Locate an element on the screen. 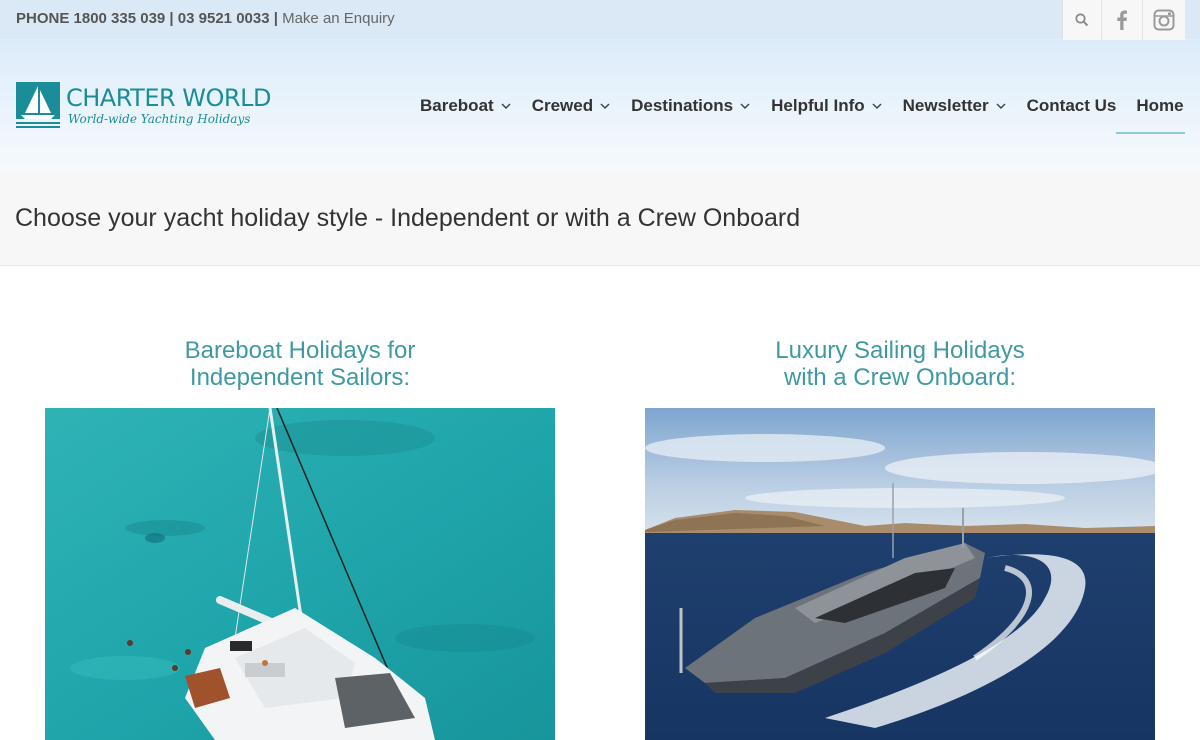 The image size is (1200, 740). nav-contact-us: Contact Us is located at coordinates (1072, 106).